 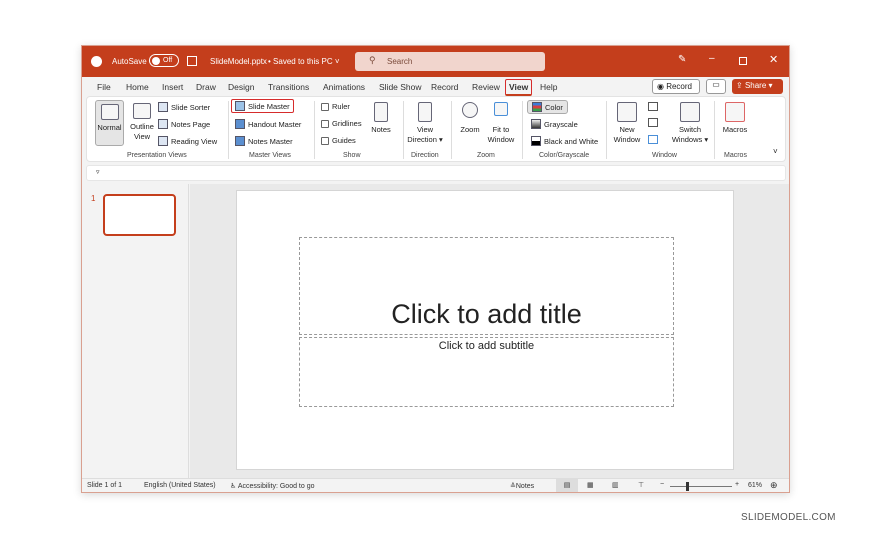 I want to click on group-label: Color/Grayscale, so click(x=564, y=155).